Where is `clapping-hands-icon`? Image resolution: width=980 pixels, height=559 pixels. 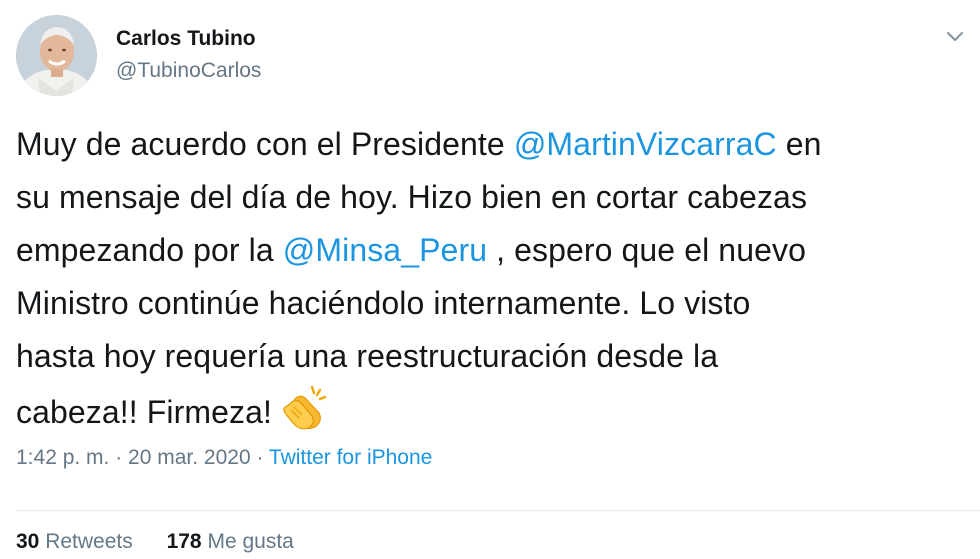
clapping-hands-icon is located at coordinates (306, 407).